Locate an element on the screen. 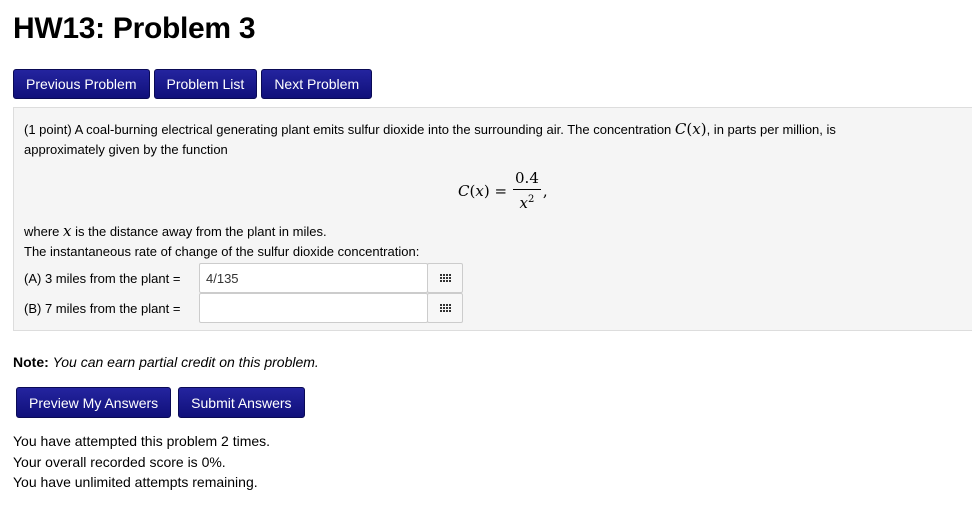  answer-actions: Preview My Answers Submit Answers is located at coordinates (160, 402).